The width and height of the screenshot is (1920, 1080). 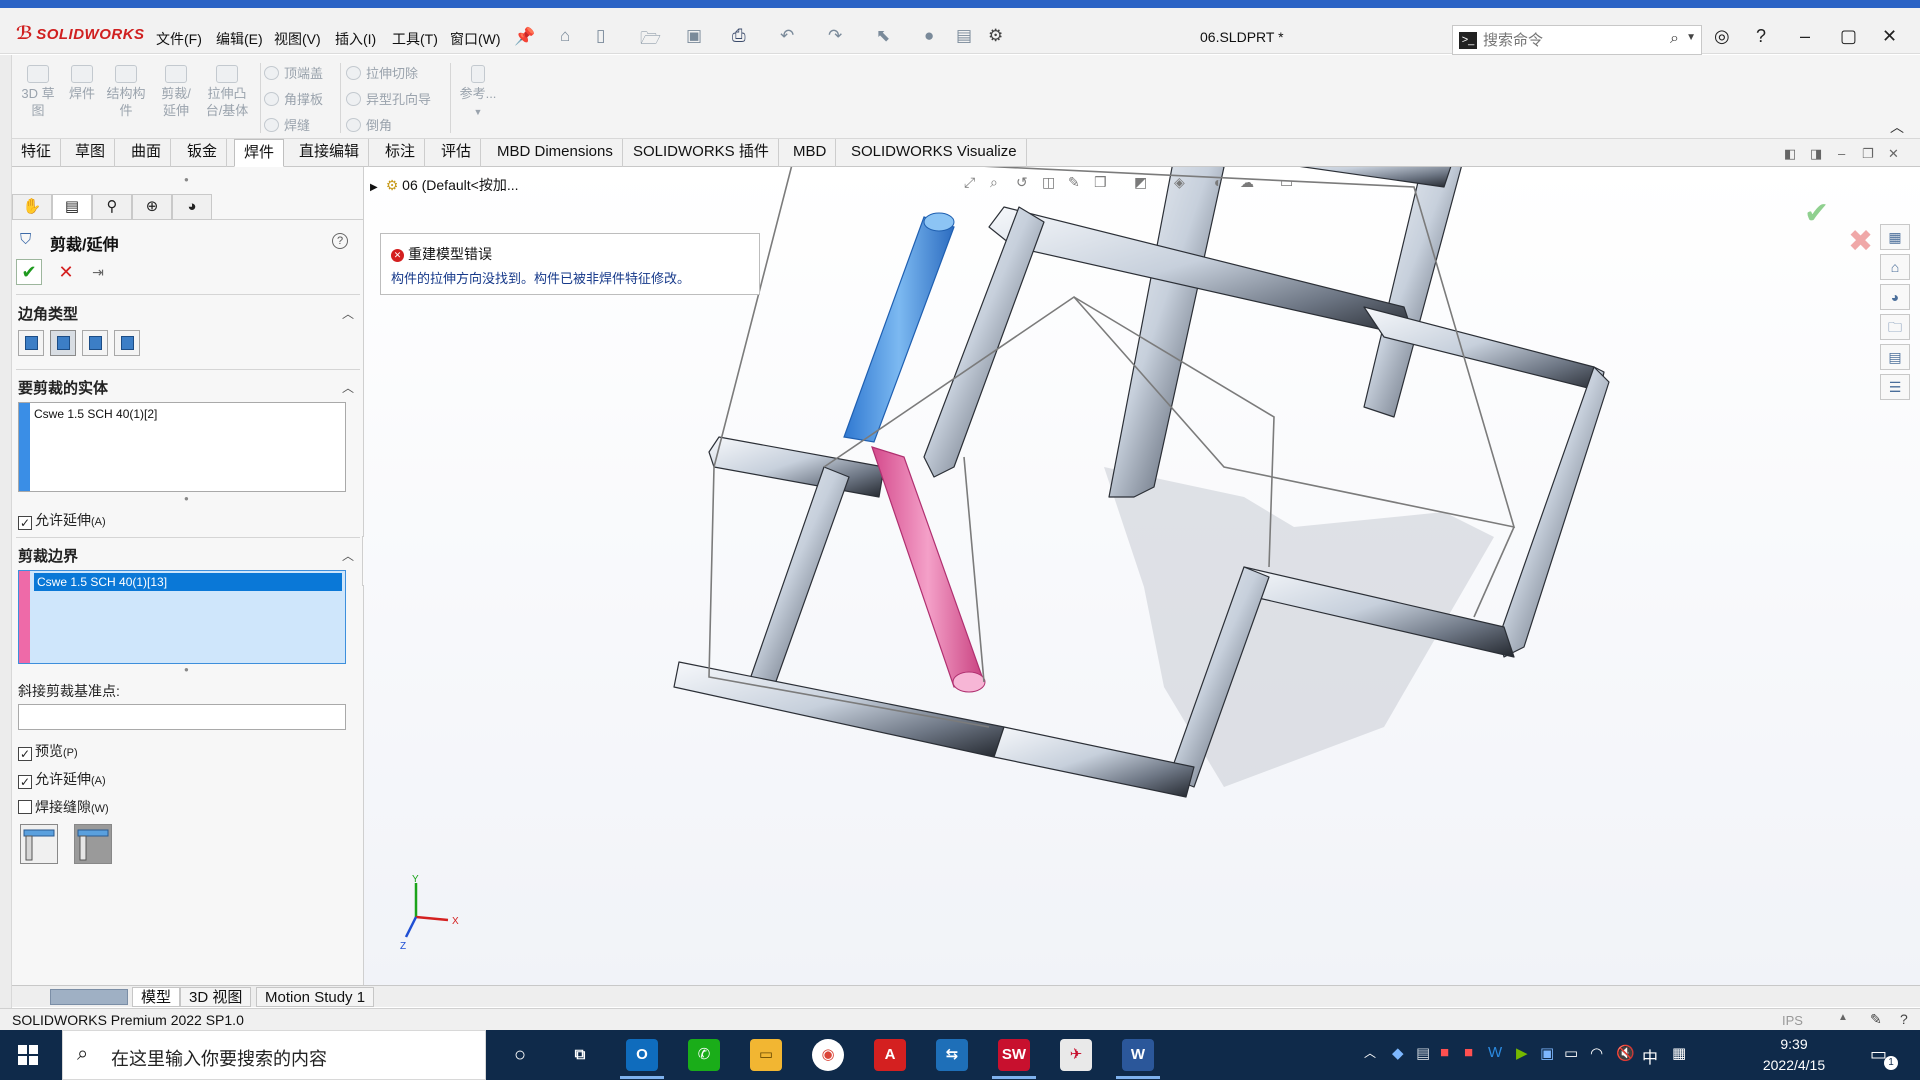 What do you see at coordinates (1022, 182) in the screenshot?
I see `previous-view-icon: ↺` at bounding box center [1022, 182].